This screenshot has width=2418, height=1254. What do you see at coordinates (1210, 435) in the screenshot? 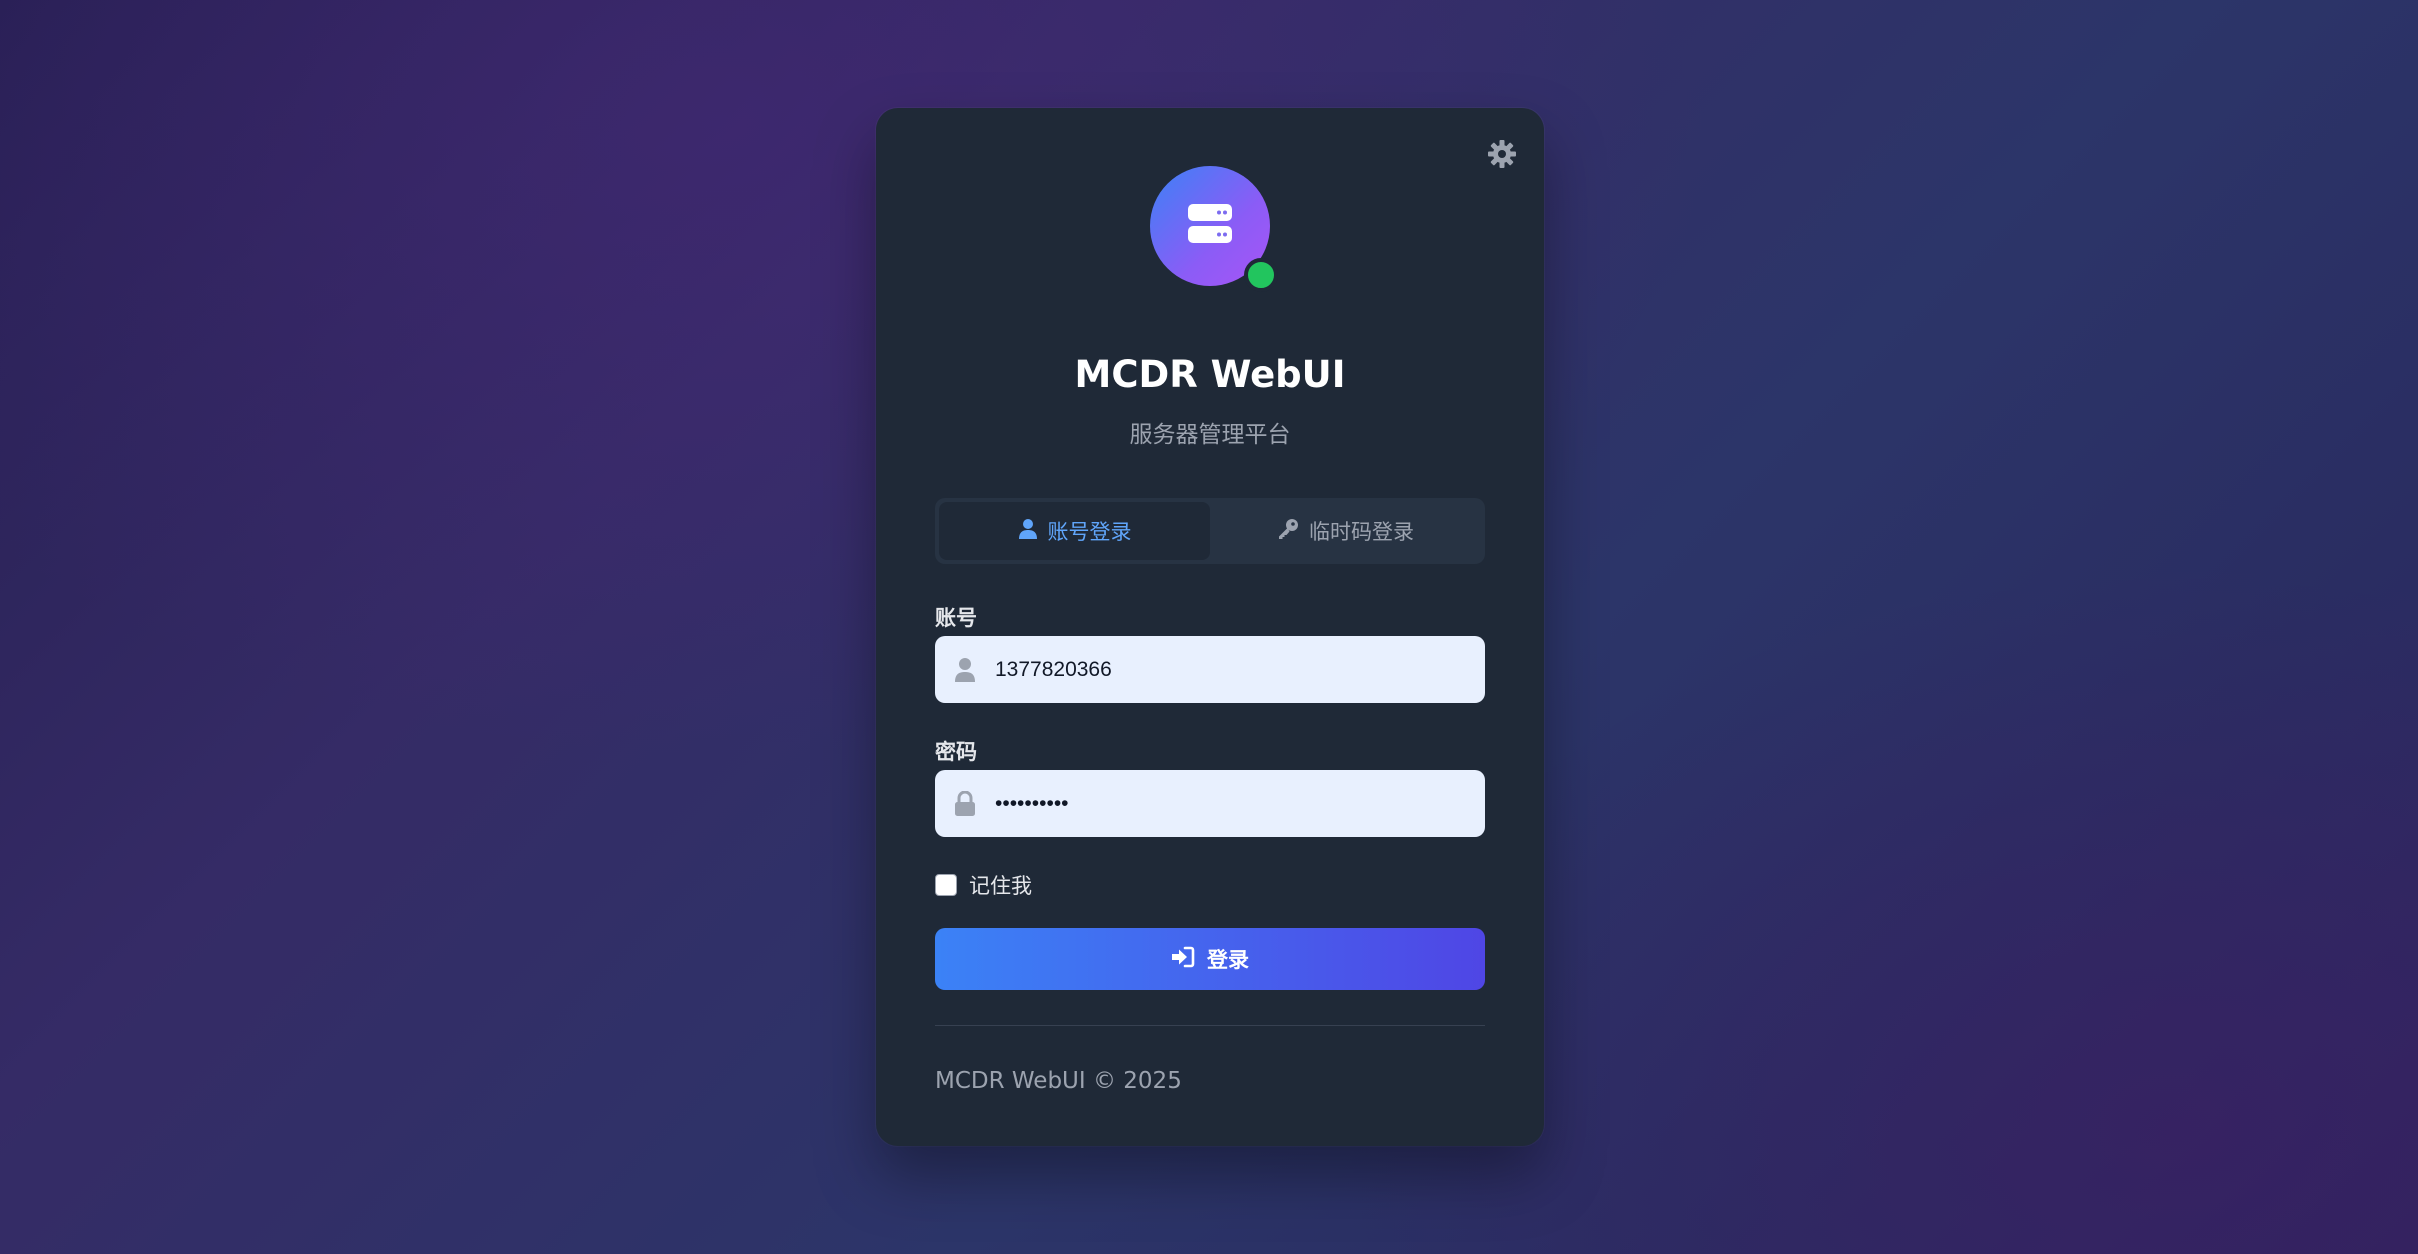
I see `app-subtitle: 服务器管理平台` at bounding box center [1210, 435].